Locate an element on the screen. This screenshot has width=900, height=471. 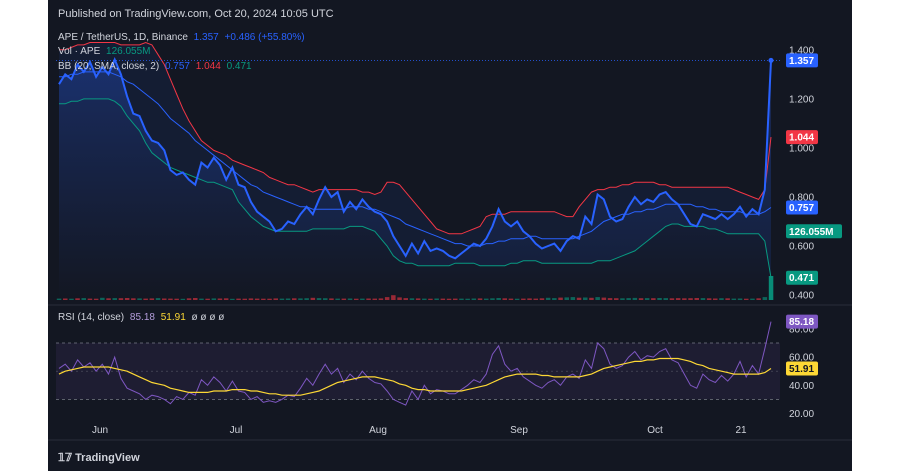
rsi-ma-value: 51.91 is located at coordinates (173, 317).